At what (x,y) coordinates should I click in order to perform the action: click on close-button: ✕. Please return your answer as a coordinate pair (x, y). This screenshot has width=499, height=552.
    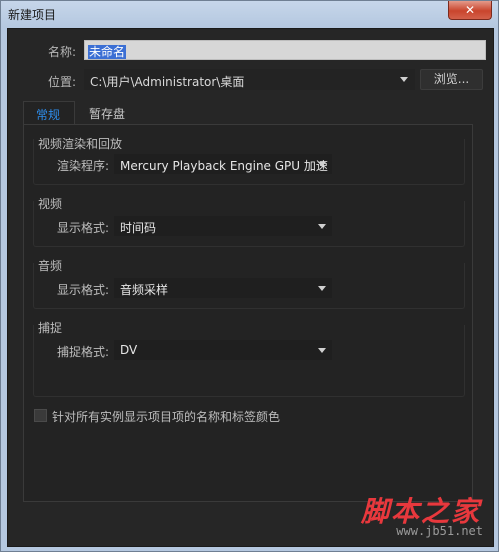
    Looking at the image, I should click on (470, 10).